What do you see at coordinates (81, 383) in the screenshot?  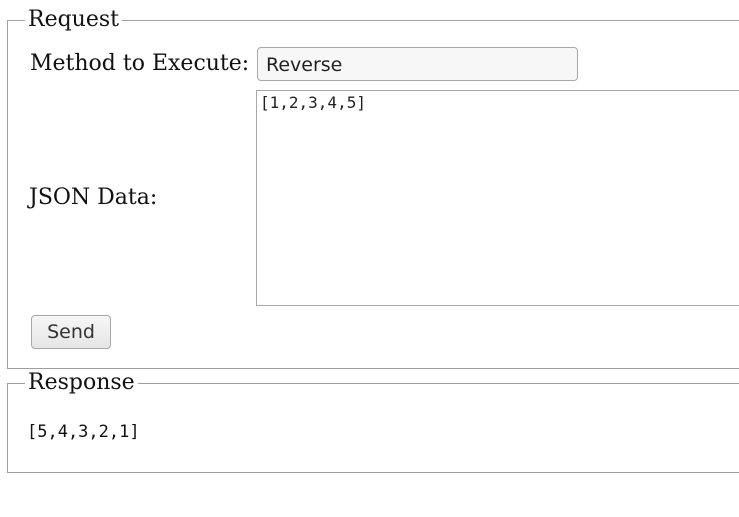 I see `response-legend: Response` at bounding box center [81, 383].